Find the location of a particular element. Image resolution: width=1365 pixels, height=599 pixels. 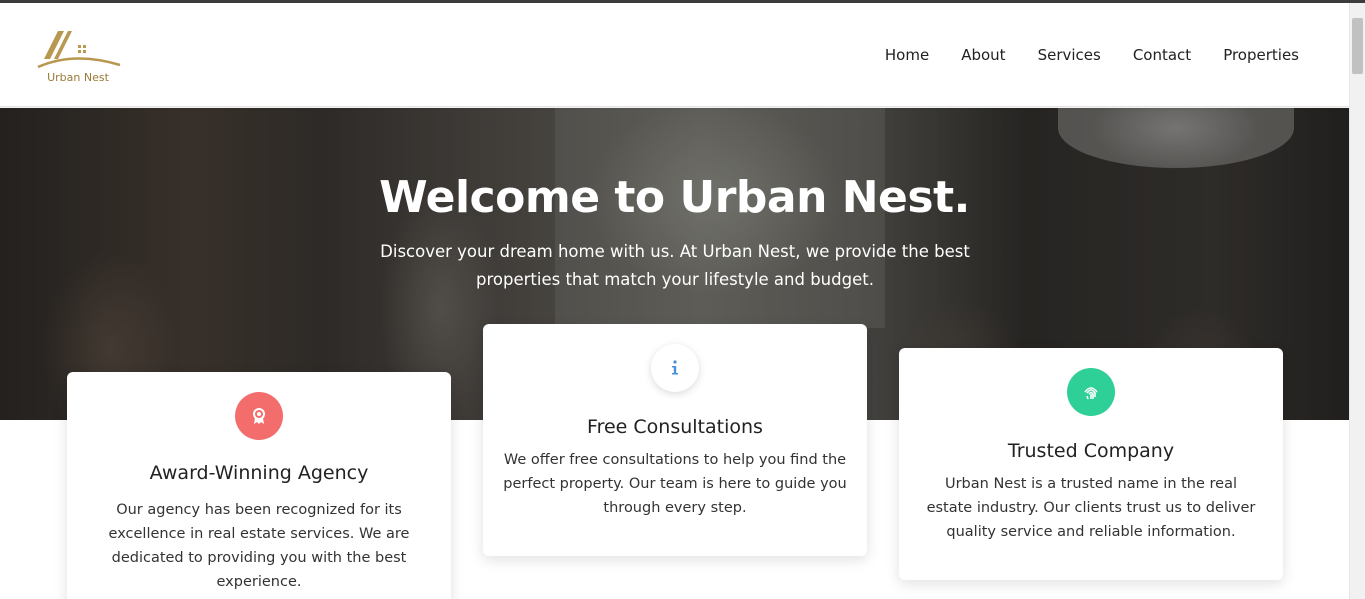

nav-contact: Contact is located at coordinates (1162, 55).